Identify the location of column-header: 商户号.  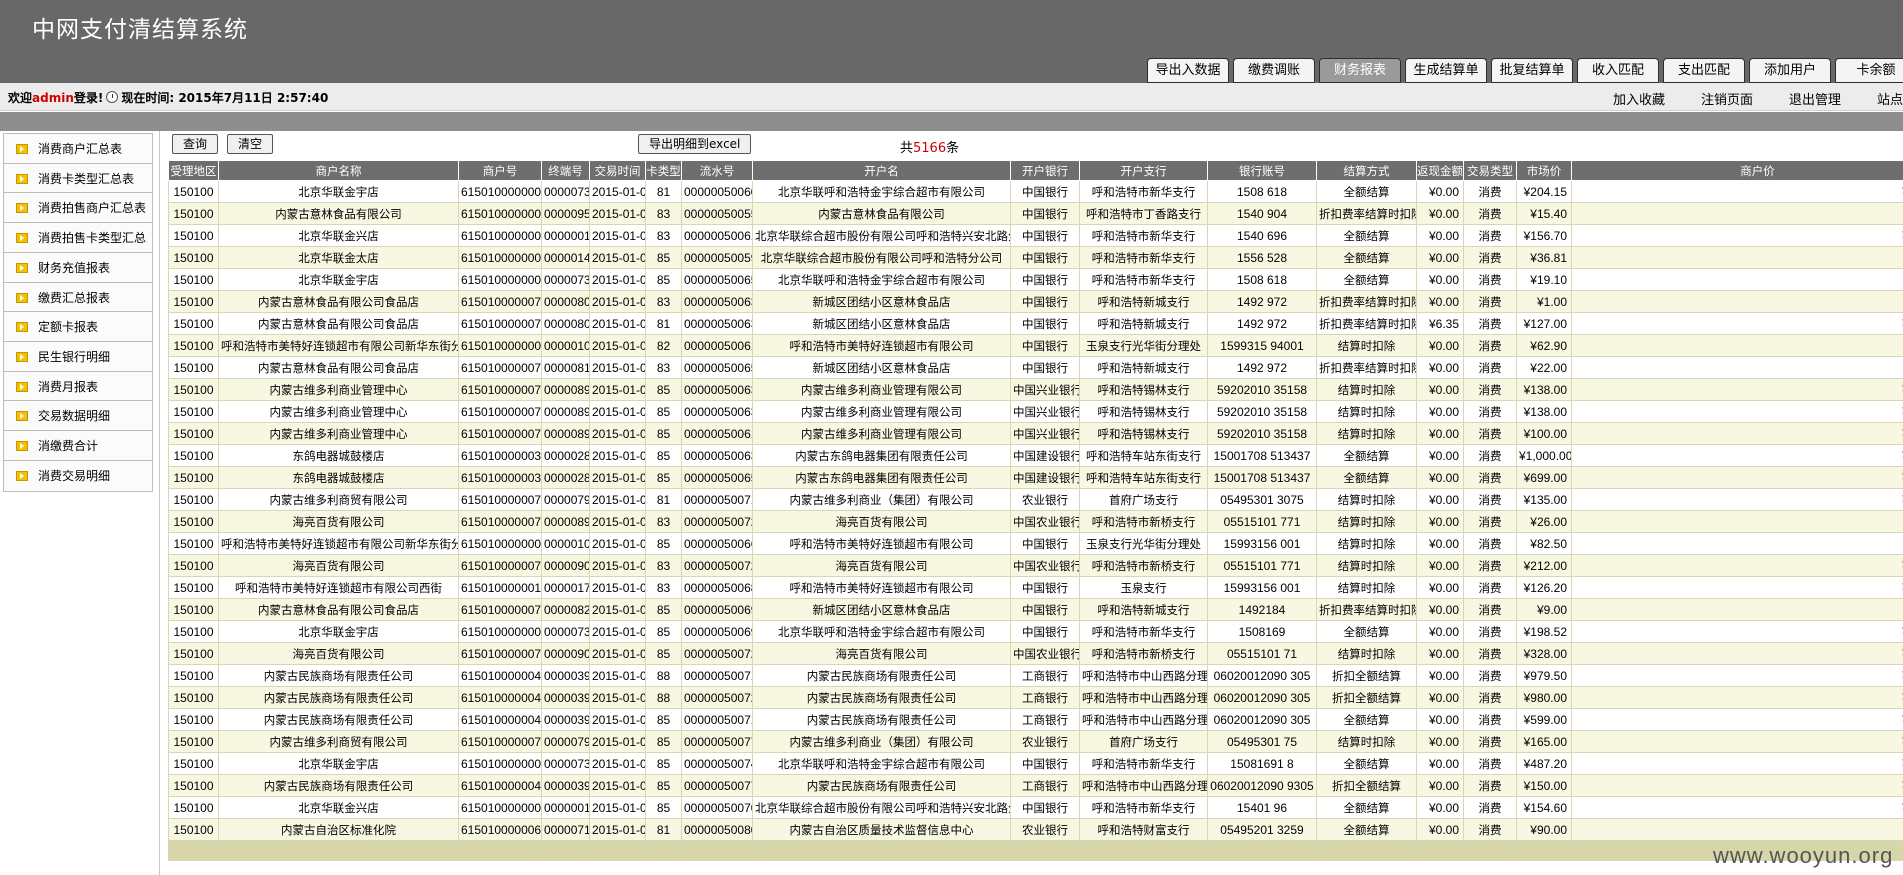
(500, 170).